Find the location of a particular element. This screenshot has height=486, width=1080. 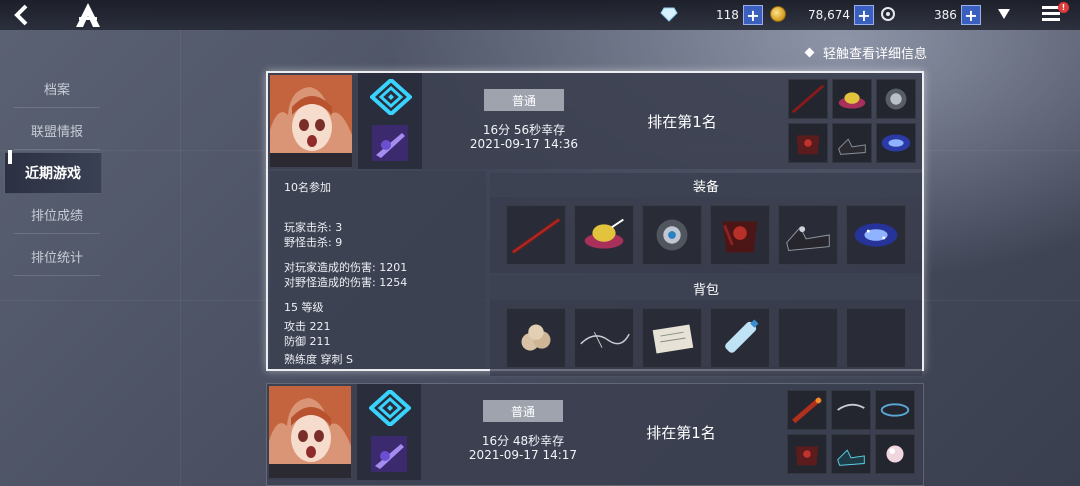

match-header: 普通 16分 56秒幸存 2021-09-17 14:36 排在第1名 is located at coordinates (595, 121).